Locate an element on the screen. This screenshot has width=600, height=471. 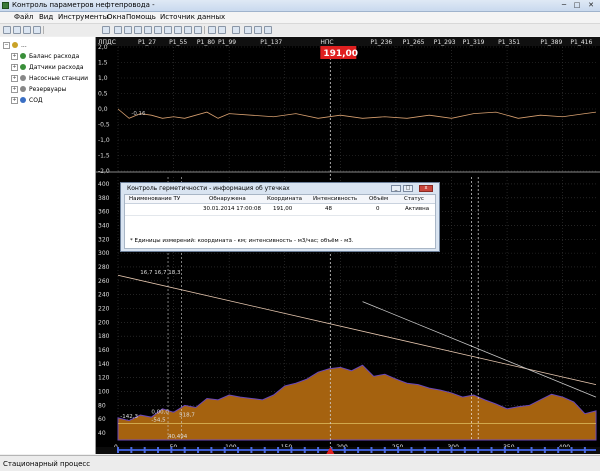
y-tick-label: 2,0 is located at coordinates (103, 47).